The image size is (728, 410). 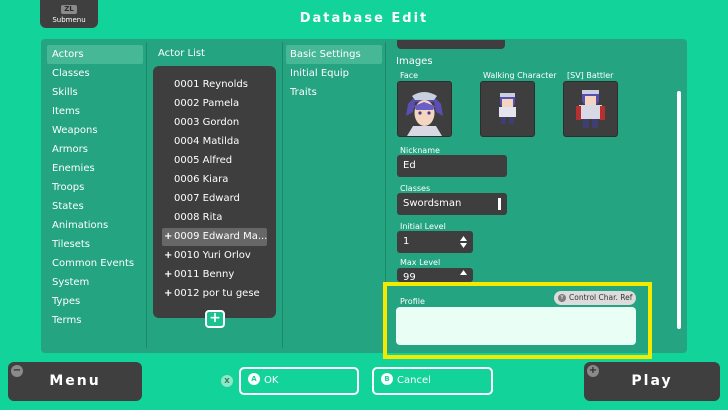 What do you see at coordinates (214, 123) in the screenshot?
I see `actor-list-item: 0003 Gordon` at bounding box center [214, 123].